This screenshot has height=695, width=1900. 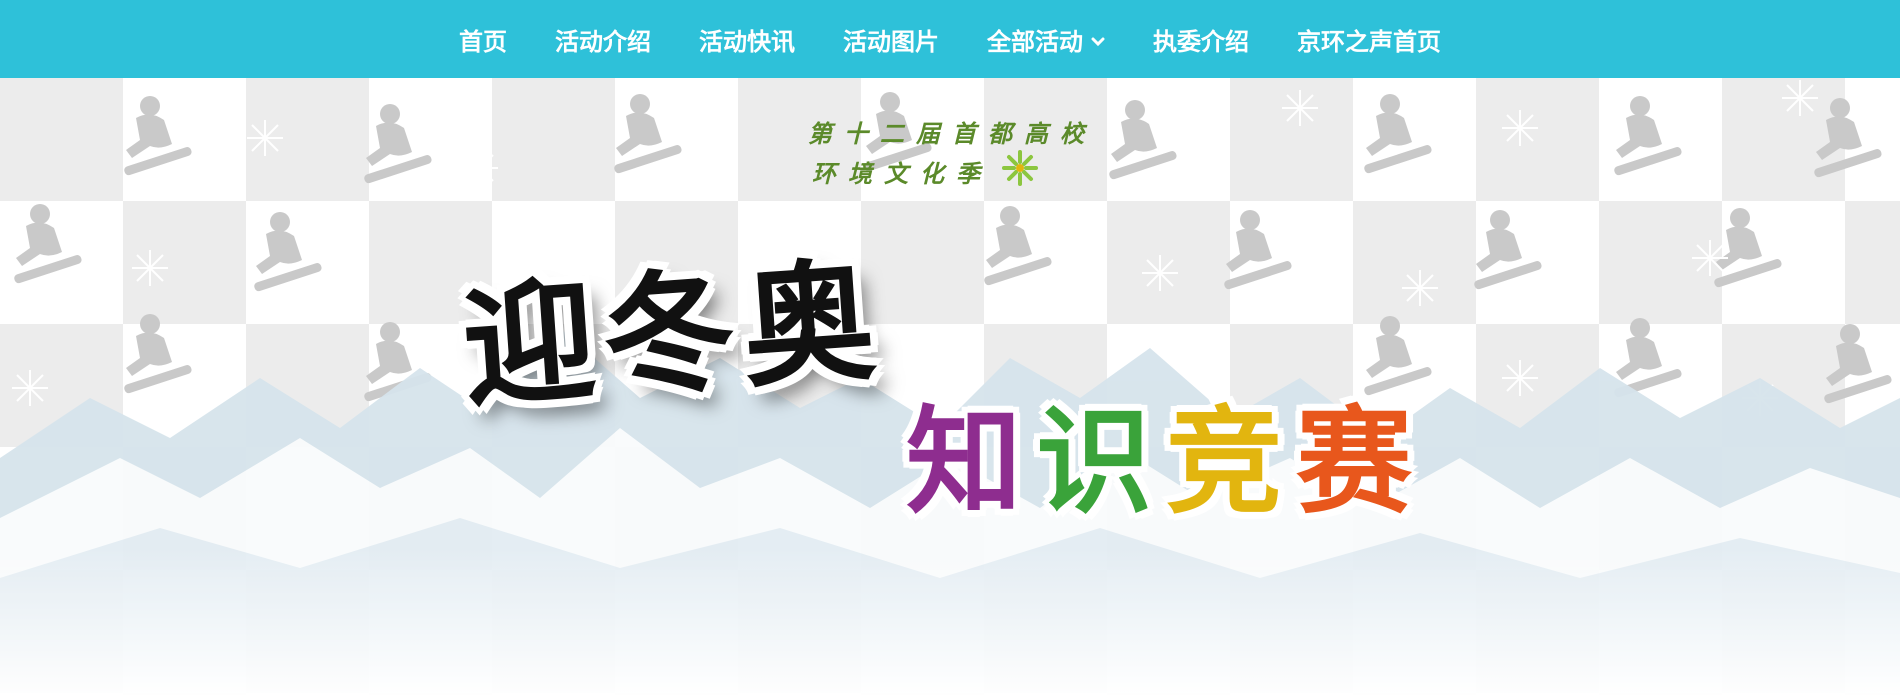 I want to click on nav-item-label: 活动快讯, so click(x=747, y=41).